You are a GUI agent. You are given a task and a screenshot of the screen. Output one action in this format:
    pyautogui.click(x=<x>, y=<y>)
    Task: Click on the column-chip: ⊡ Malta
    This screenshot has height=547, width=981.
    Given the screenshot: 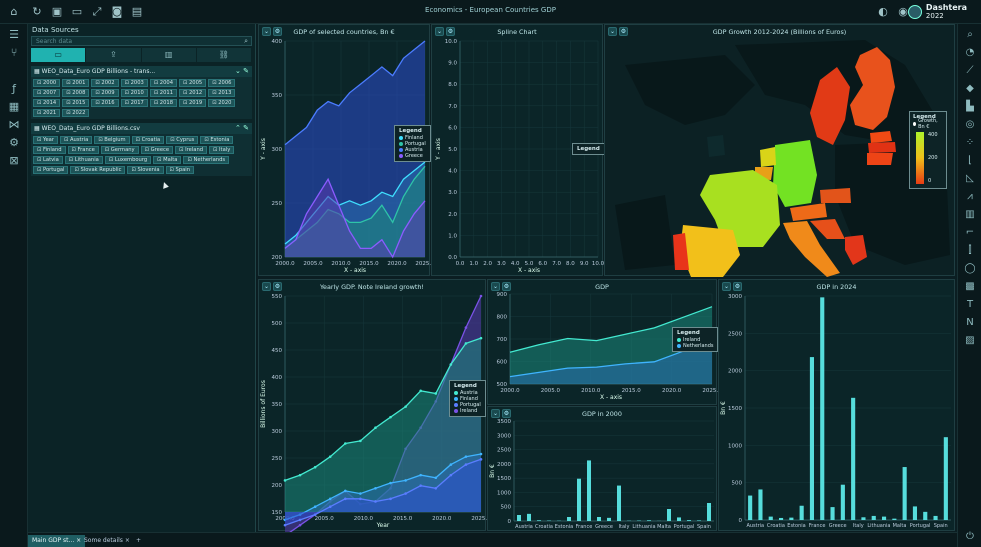 What is the action you would take?
    pyautogui.click(x=167, y=160)
    